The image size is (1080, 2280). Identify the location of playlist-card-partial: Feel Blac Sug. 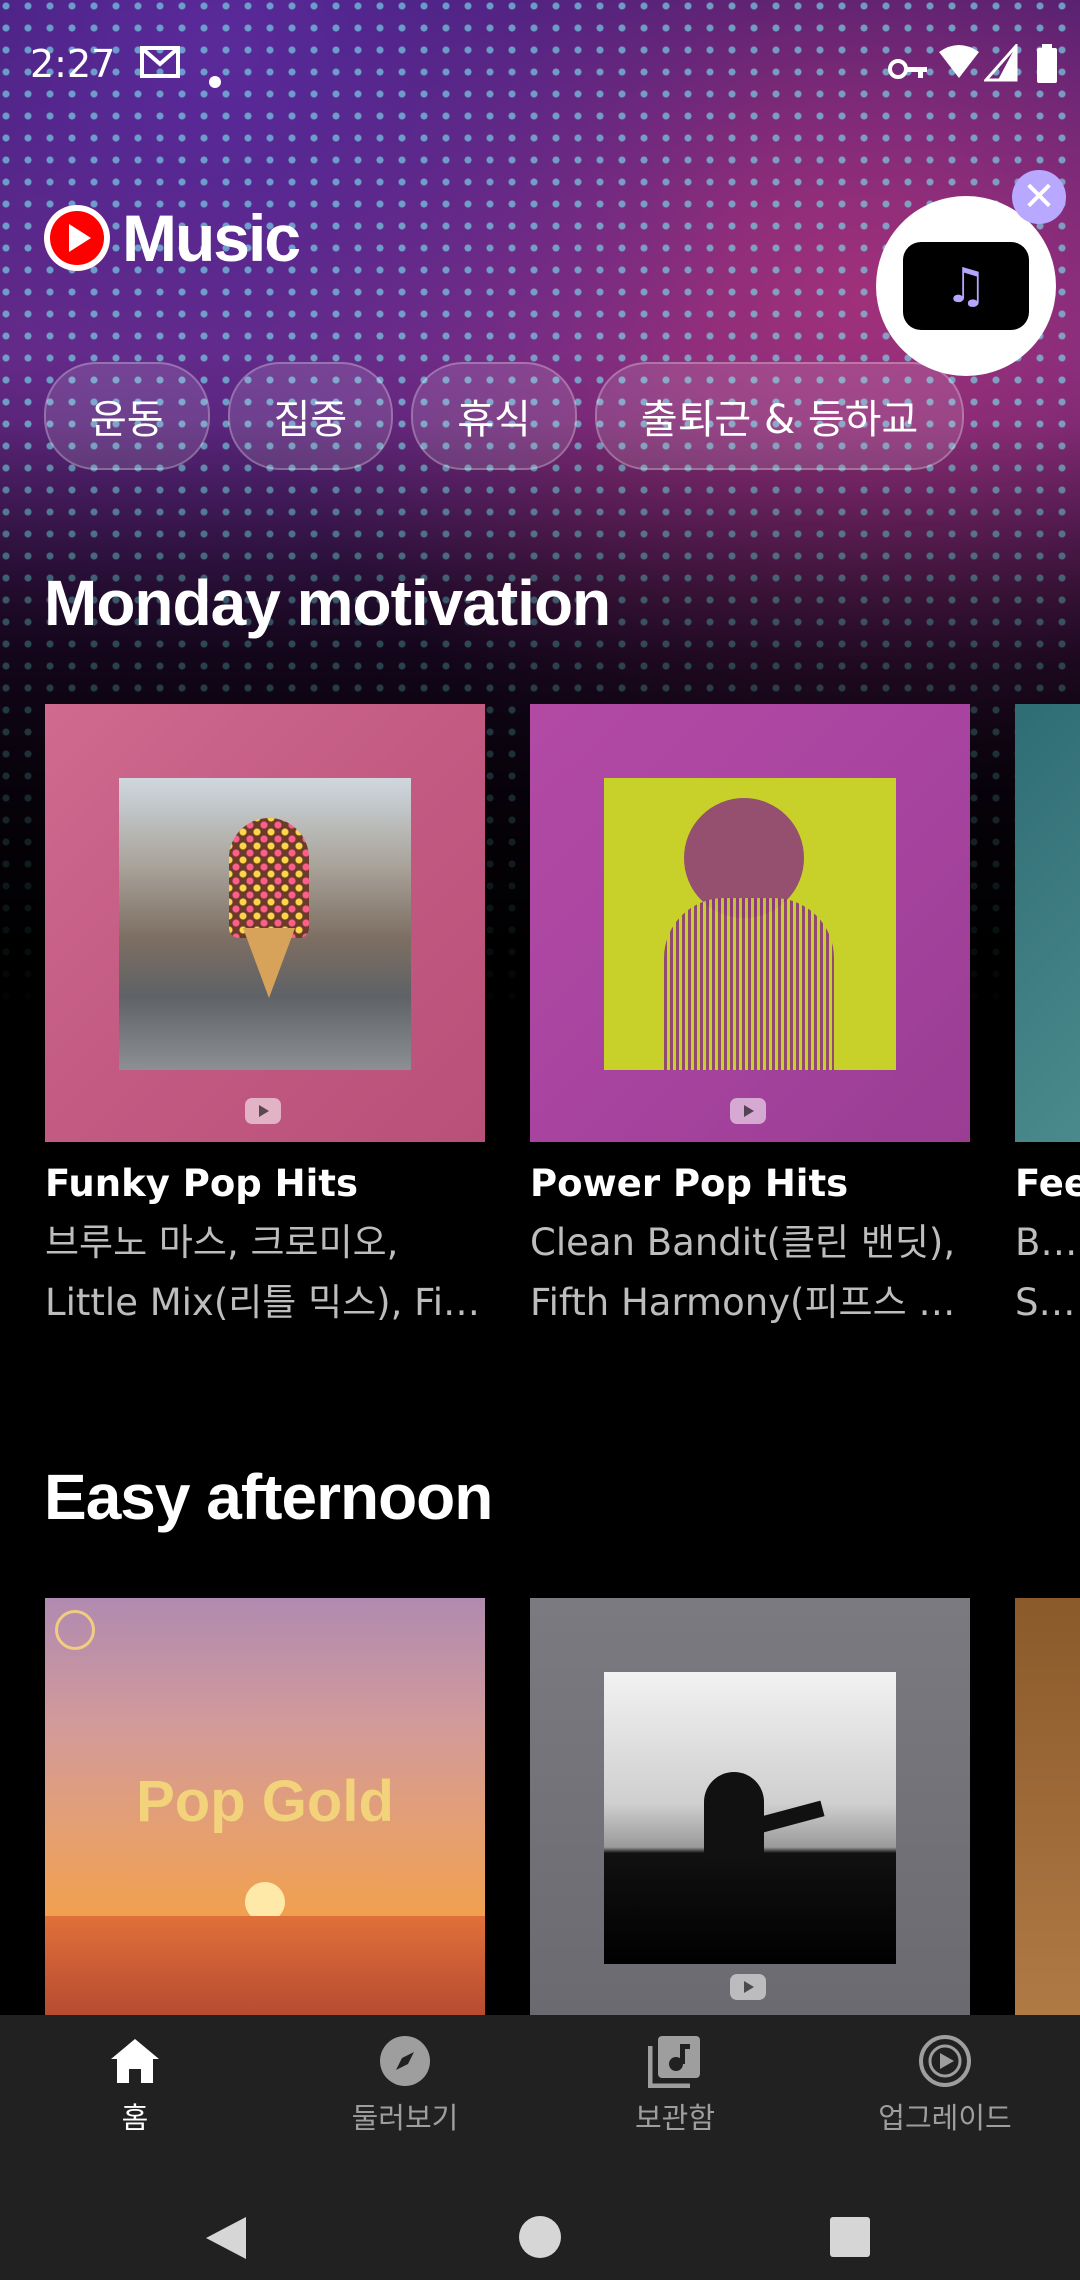
(1047, 1018).